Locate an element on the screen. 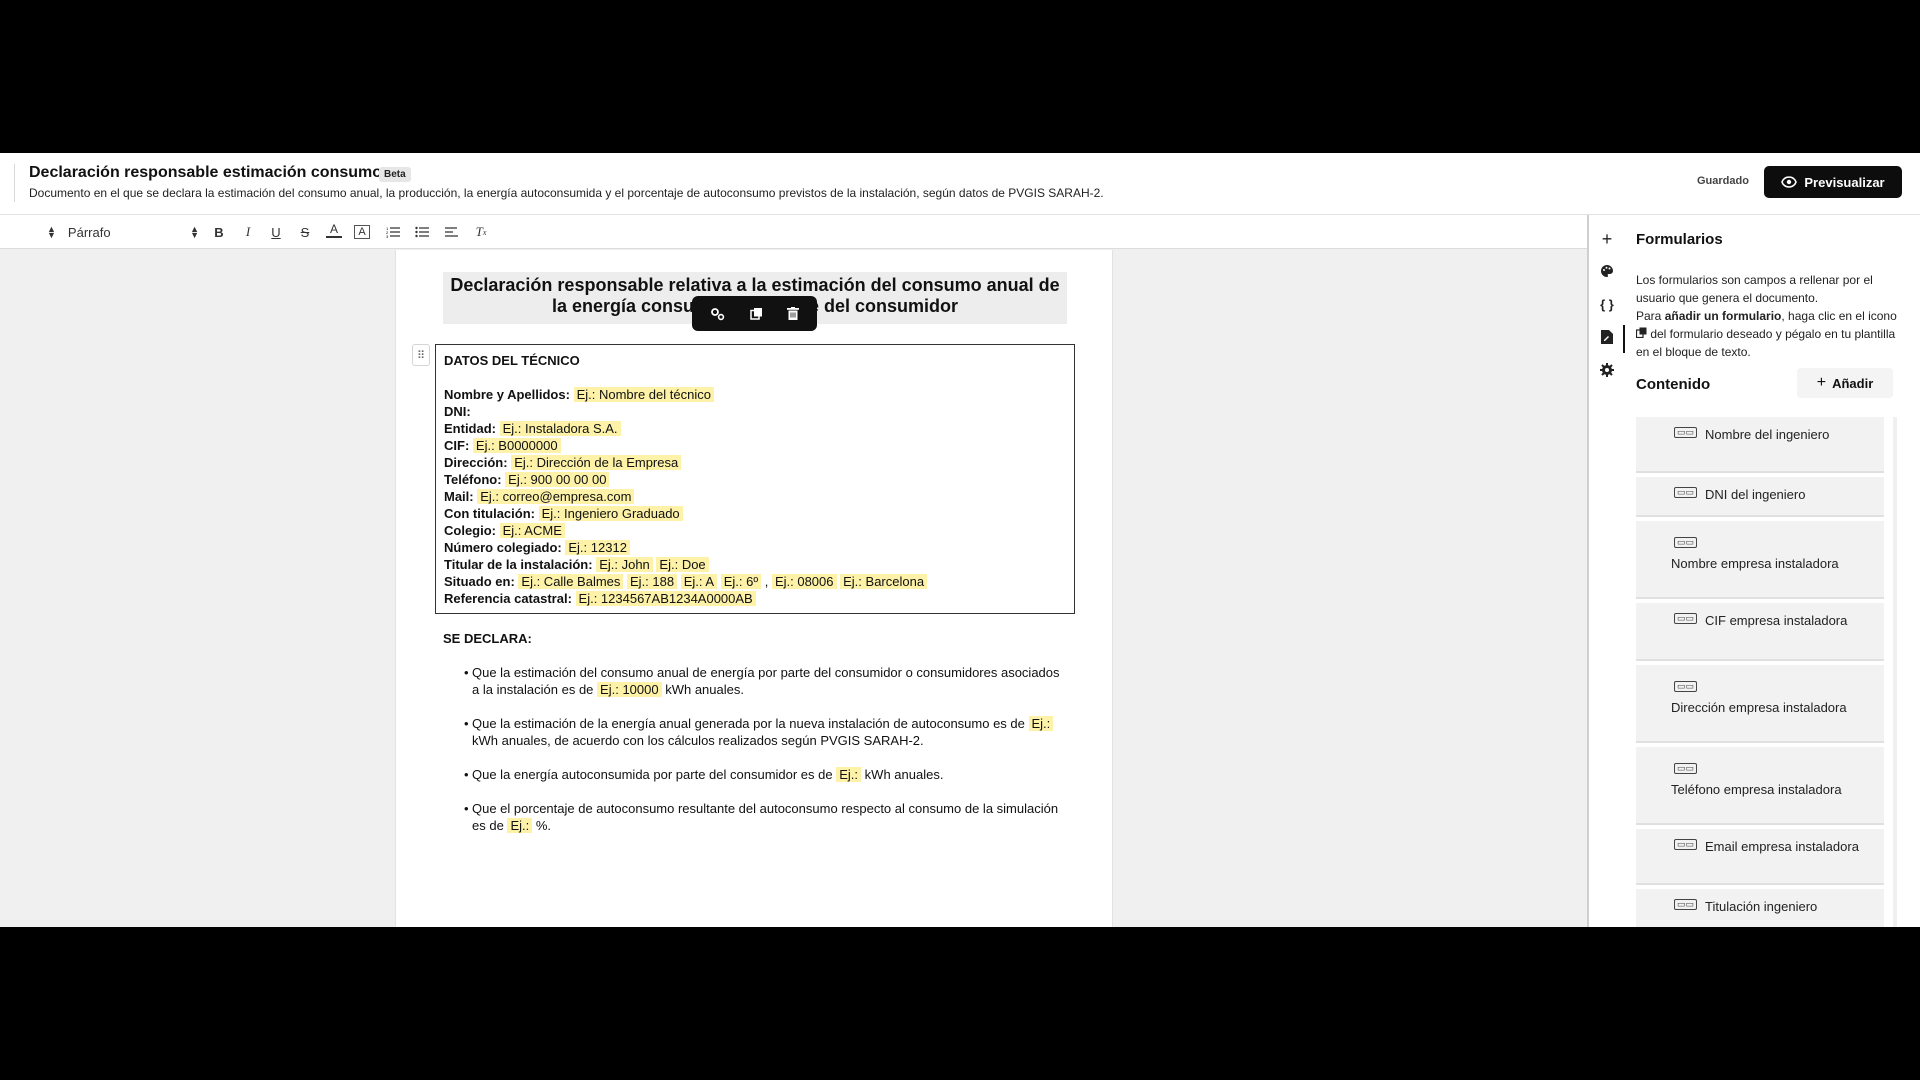 Image resolution: width=1920 pixels, height=1080 pixels. block-duplicate-button is located at coordinates (756, 313).